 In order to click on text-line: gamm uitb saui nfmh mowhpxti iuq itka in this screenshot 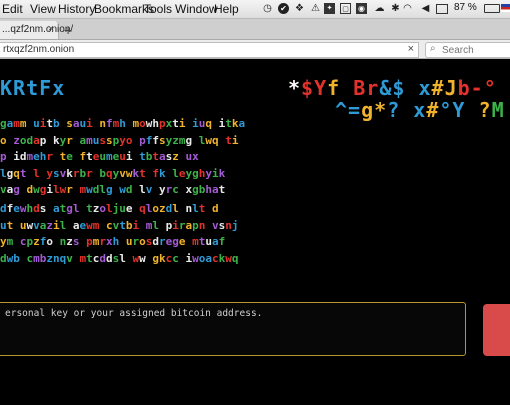, I will do `click(123, 123)`.